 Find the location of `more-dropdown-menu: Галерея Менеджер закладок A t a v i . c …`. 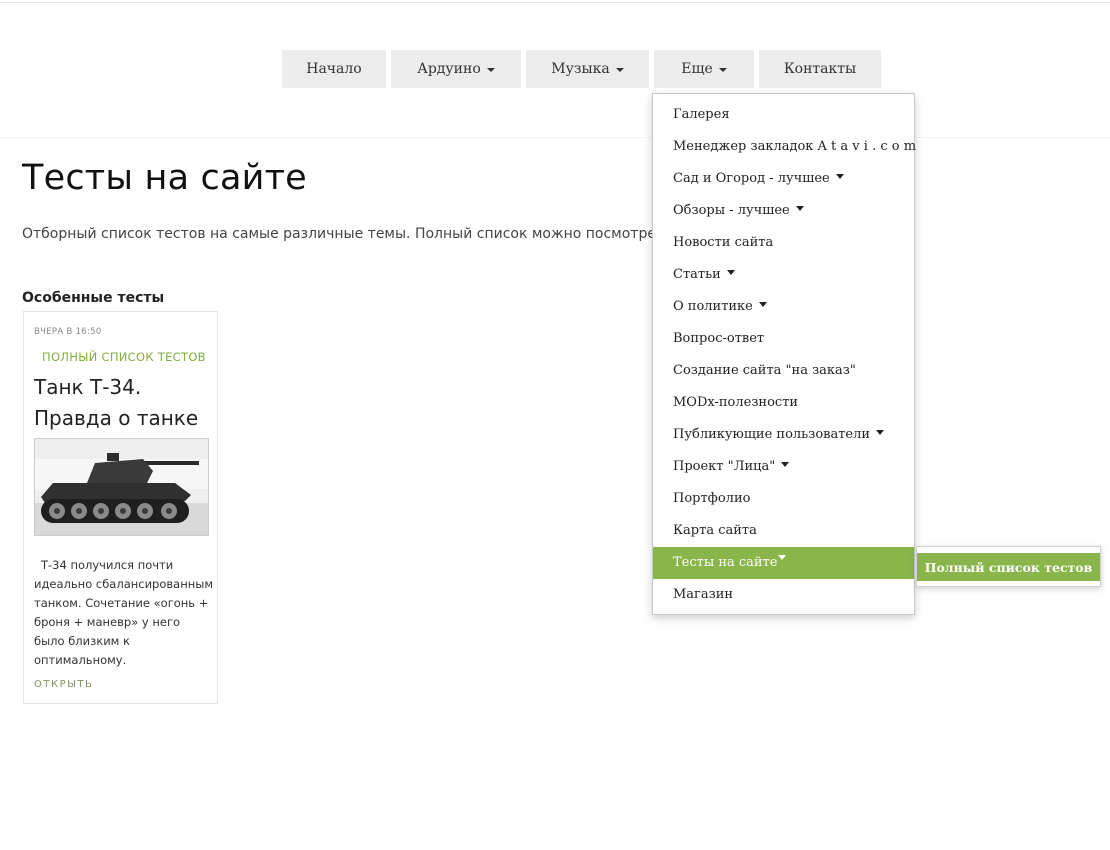

more-dropdown-menu: Галерея Менеджер закладок A t a v i . c … is located at coordinates (784, 354).